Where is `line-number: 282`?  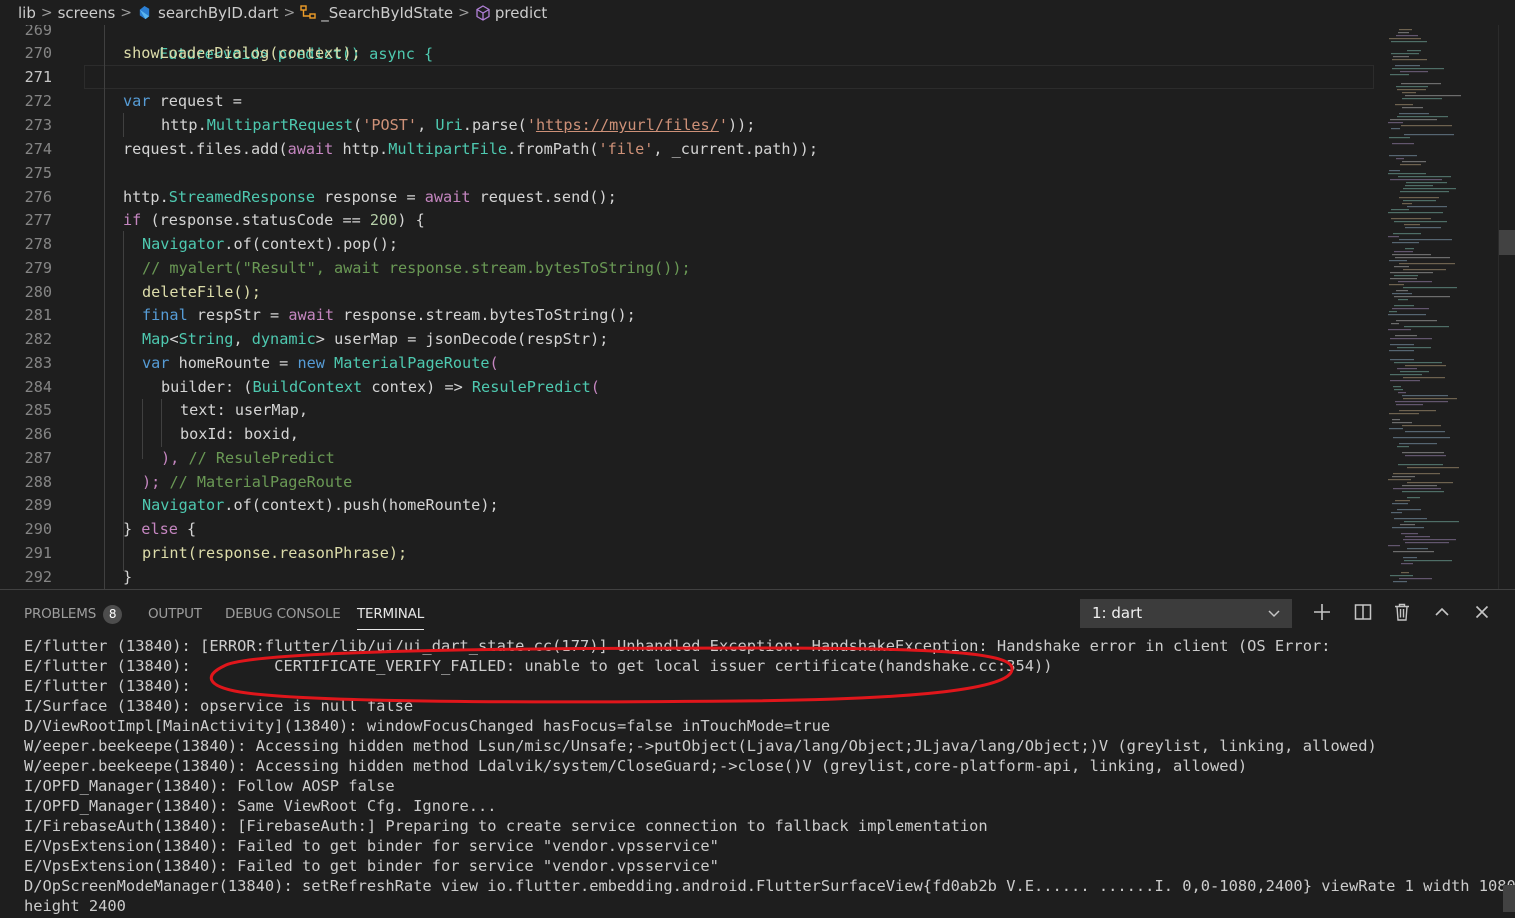
line-number: 282 is located at coordinates (38, 339).